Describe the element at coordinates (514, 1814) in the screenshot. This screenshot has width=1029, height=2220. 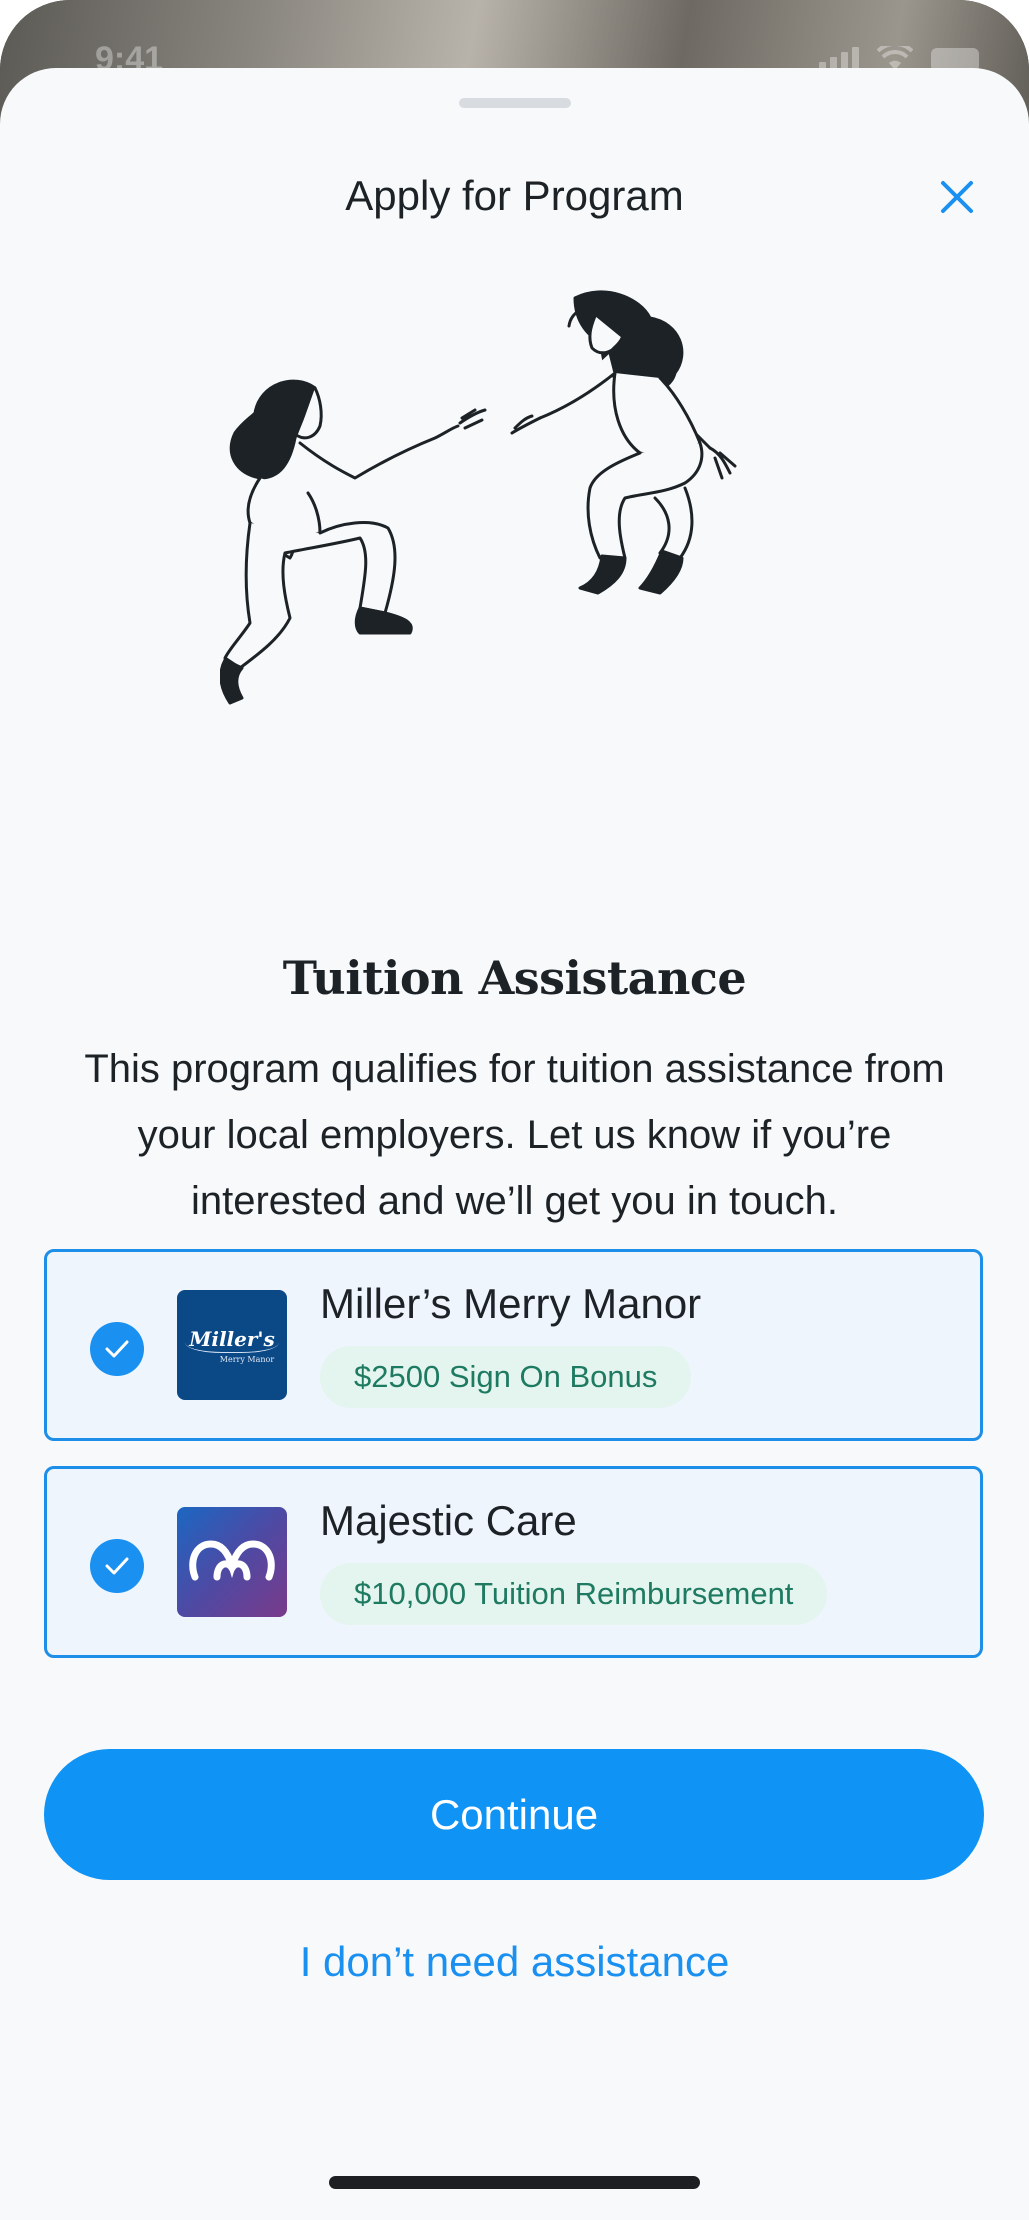
I see `continue-button: Continue` at that location.